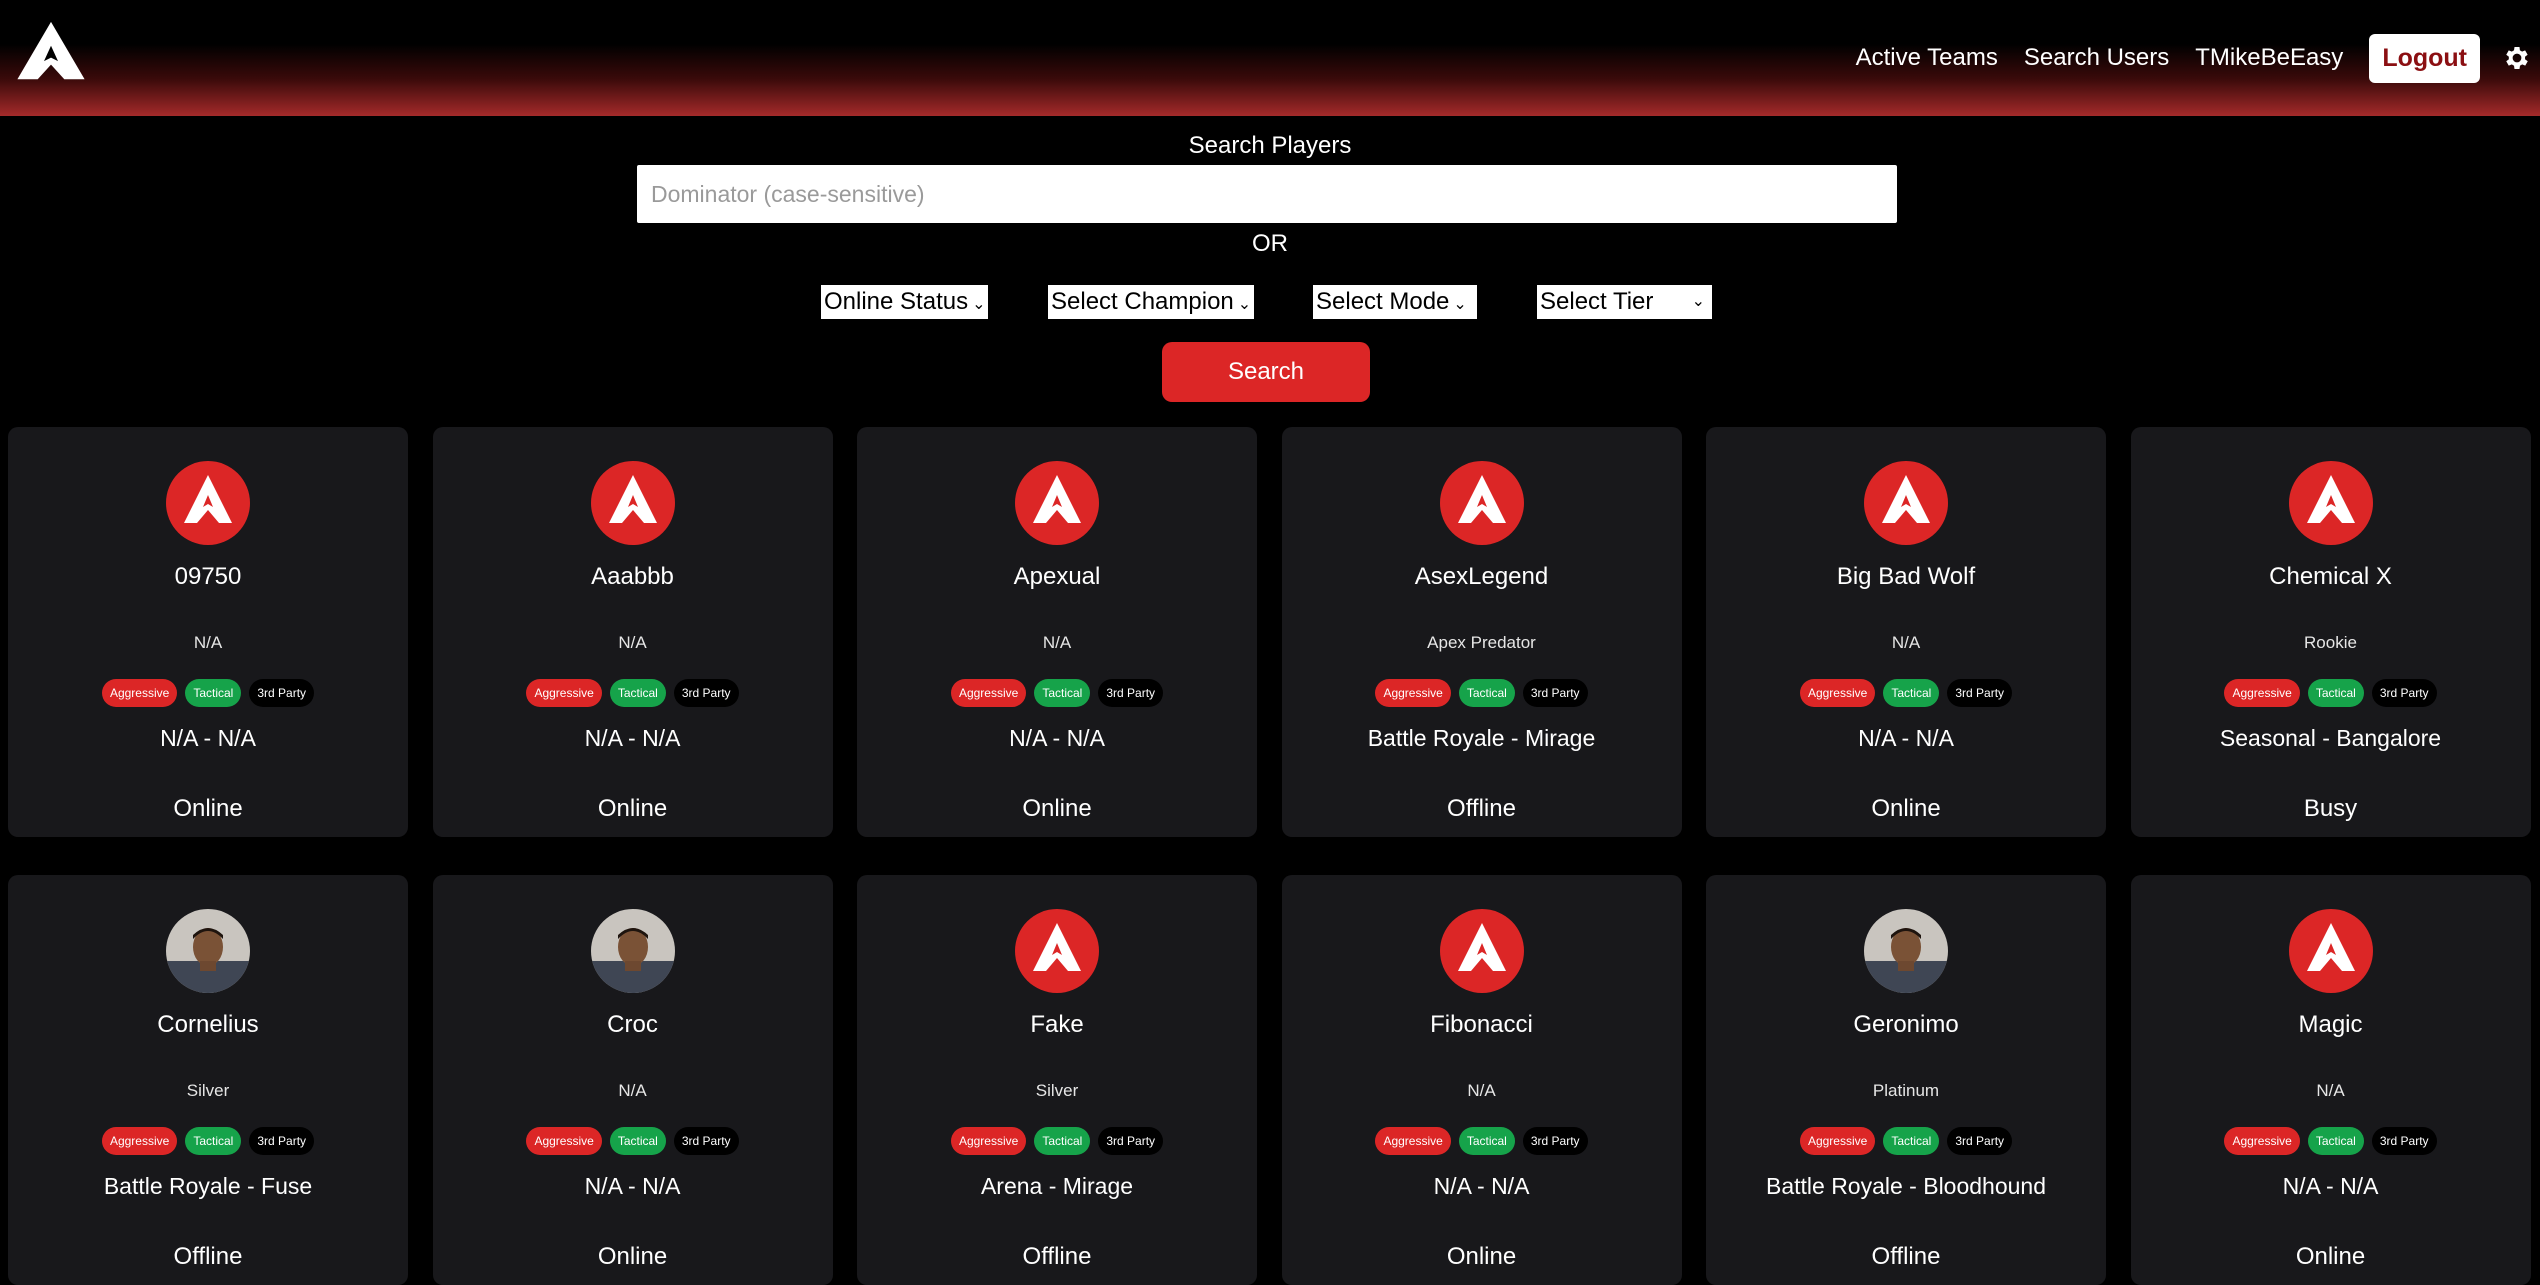  I want to click on tier-select: Select Tier ⌄, so click(1624, 302).